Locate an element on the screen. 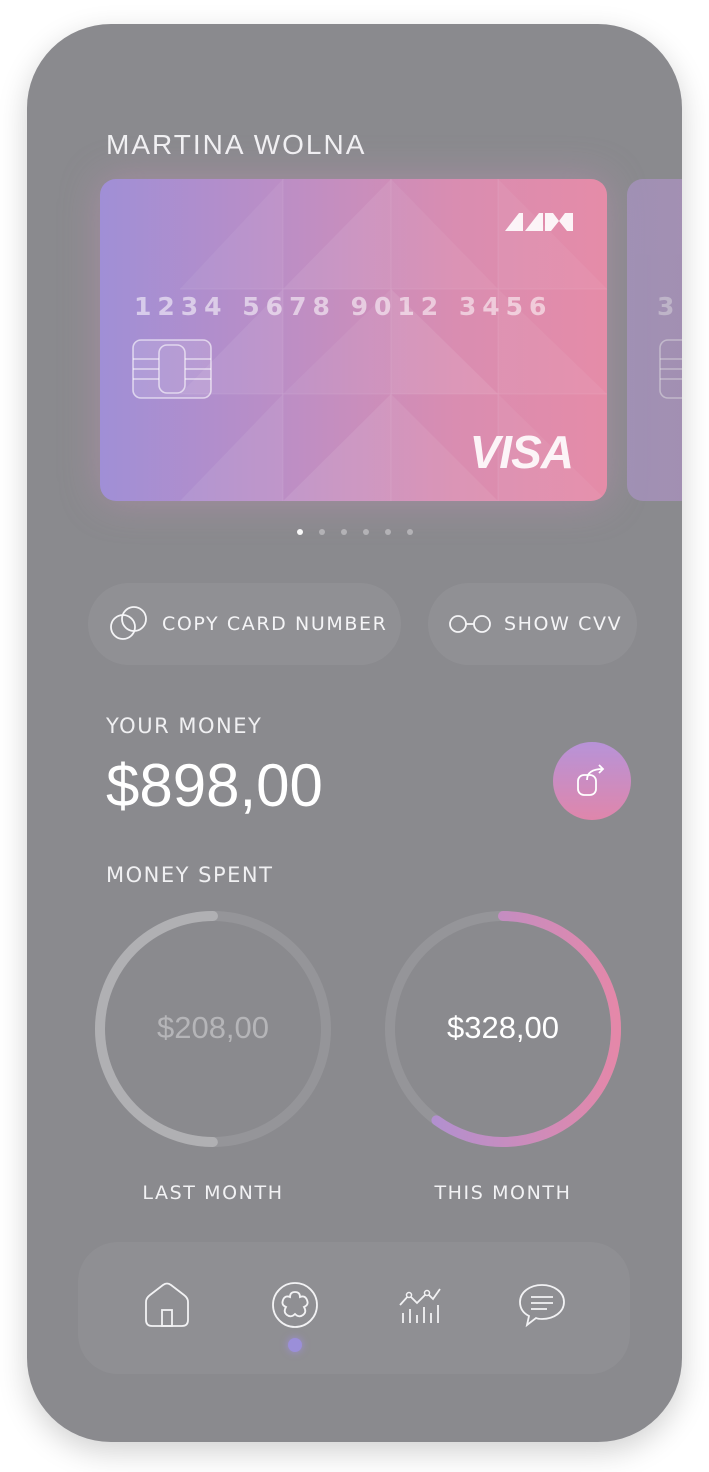 The image size is (709, 1472). this-month-caption: THIS MONTH is located at coordinates (503, 1193).